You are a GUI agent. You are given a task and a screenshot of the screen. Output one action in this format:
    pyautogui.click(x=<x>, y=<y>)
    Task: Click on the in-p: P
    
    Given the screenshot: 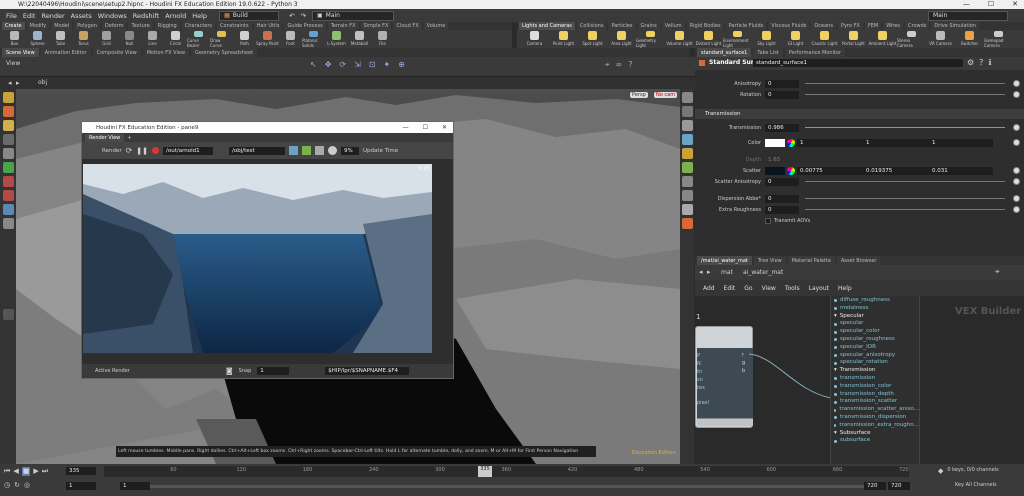 What is the action you would take?
    pyautogui.click(x=698, y=356)
    